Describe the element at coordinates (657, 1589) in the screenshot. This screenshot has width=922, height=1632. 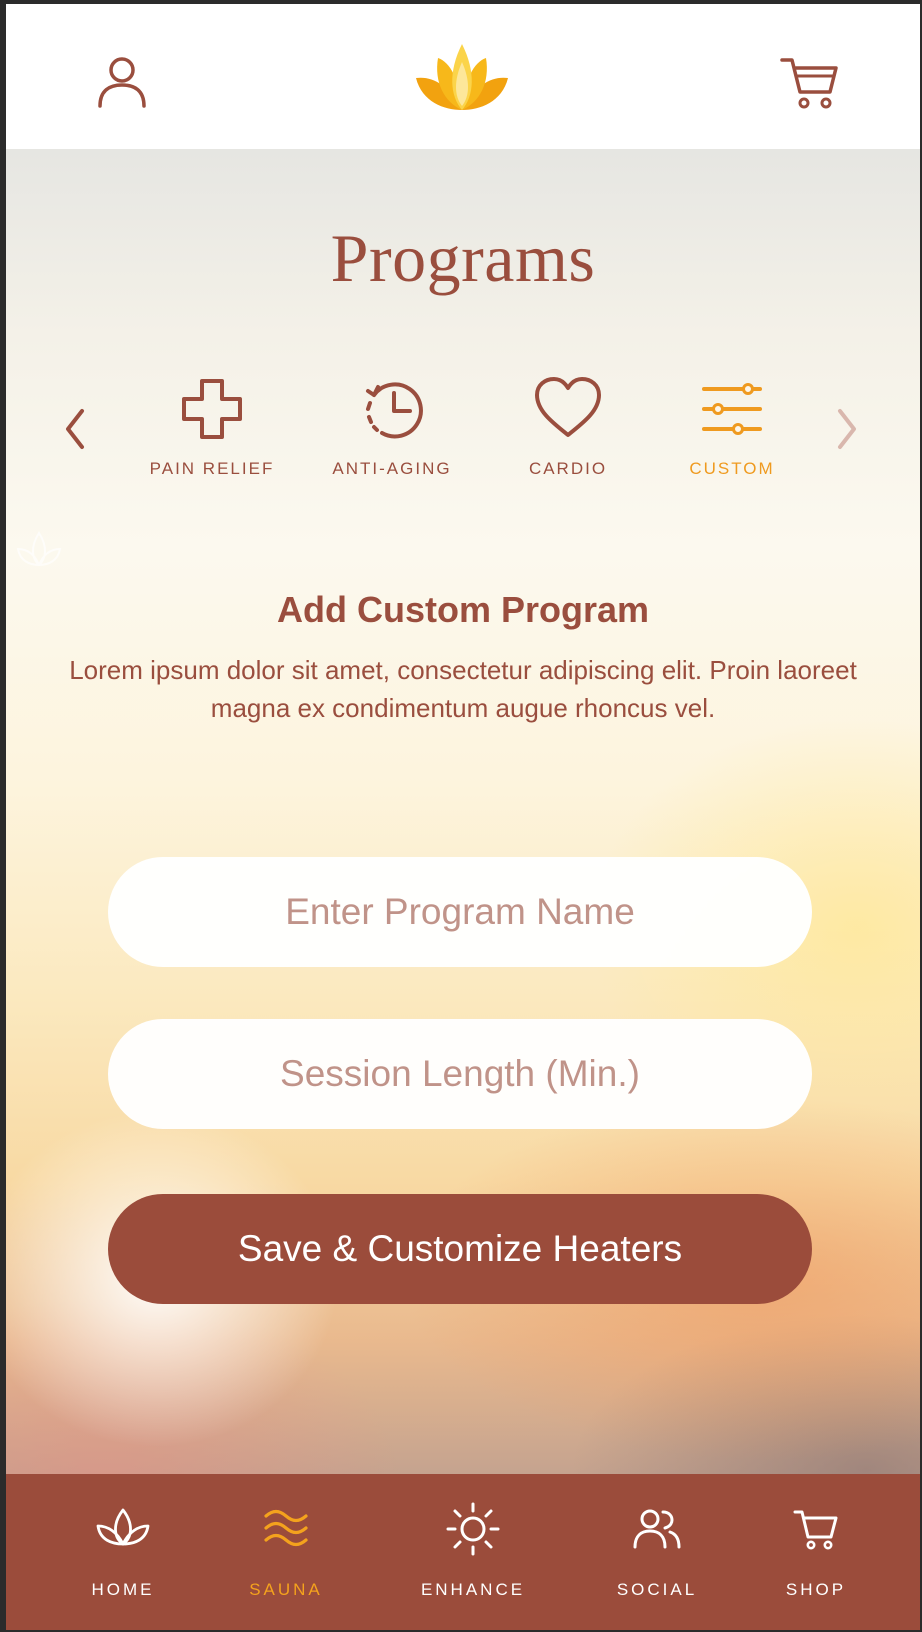
I see `nav-label: SOCIAL` at that location.